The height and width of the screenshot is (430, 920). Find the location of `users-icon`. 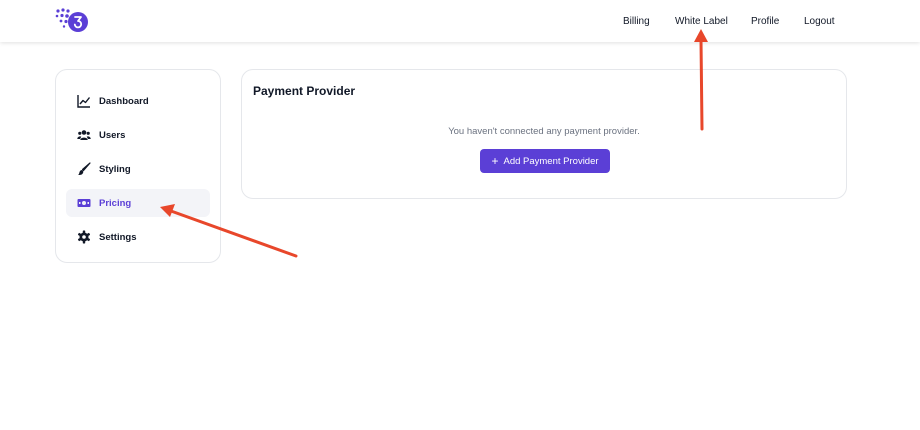

users-icon is located at coordinates (84, 135).